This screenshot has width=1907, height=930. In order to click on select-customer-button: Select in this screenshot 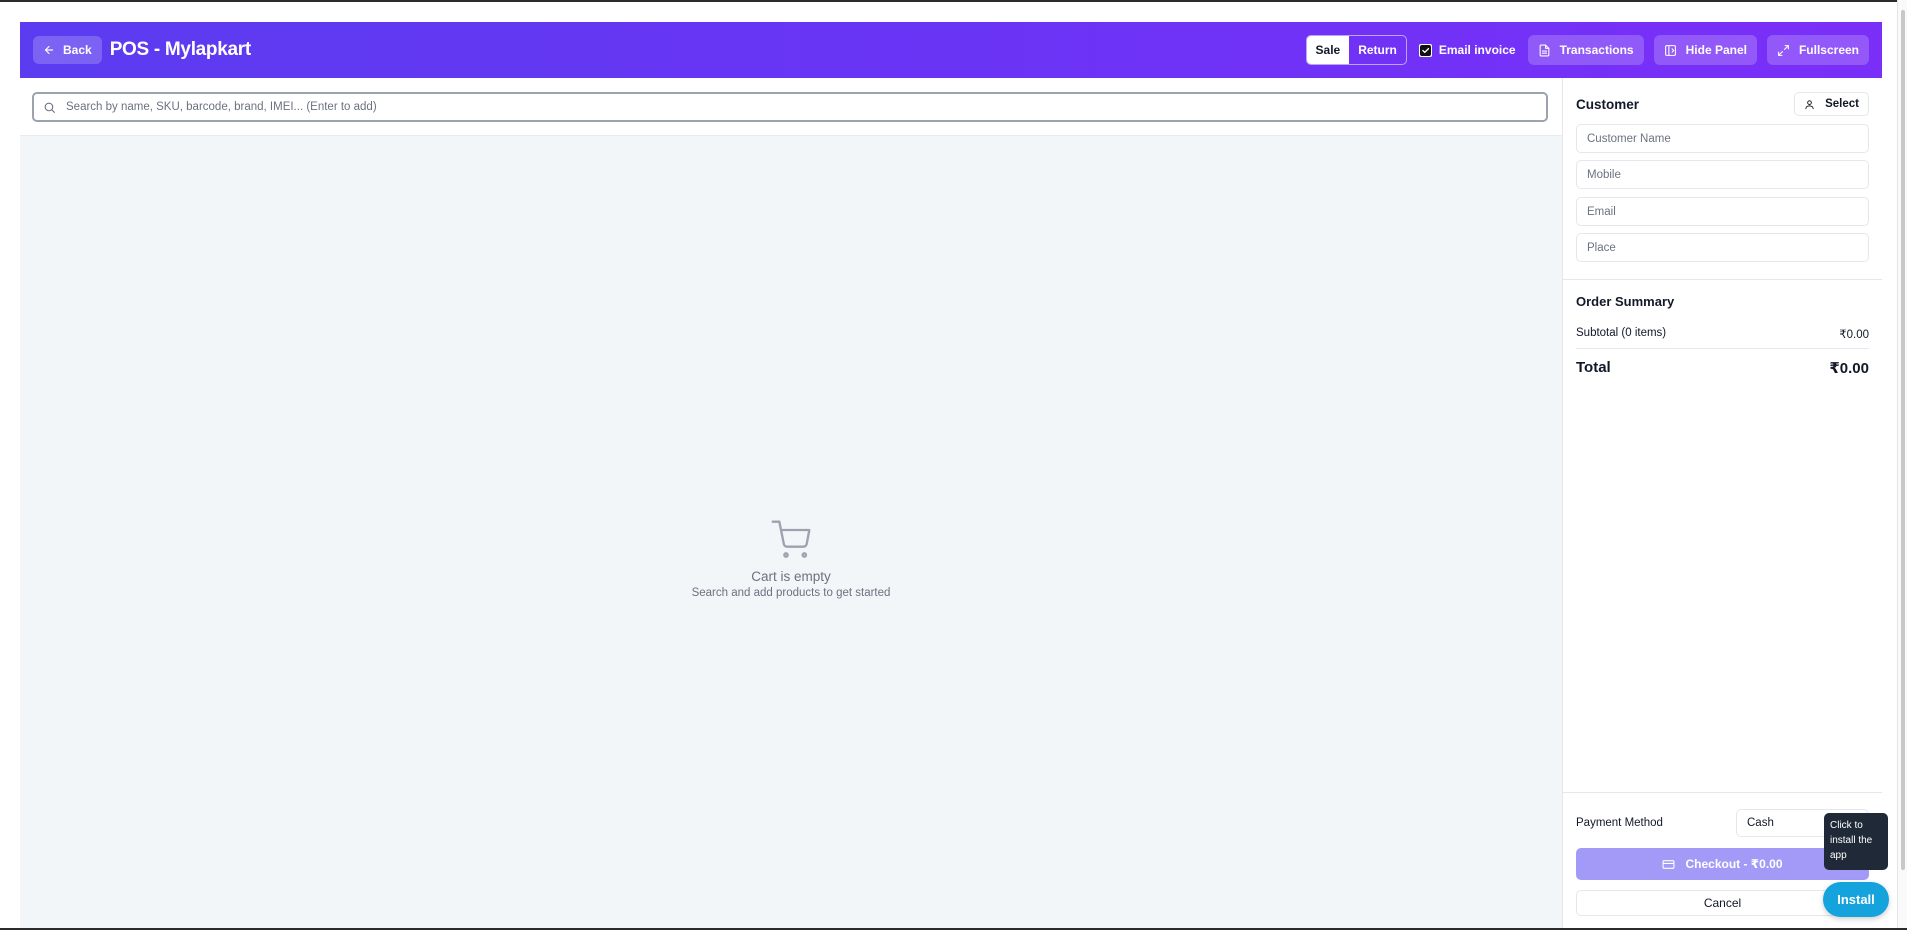, I will do `click(1831, 104)`.